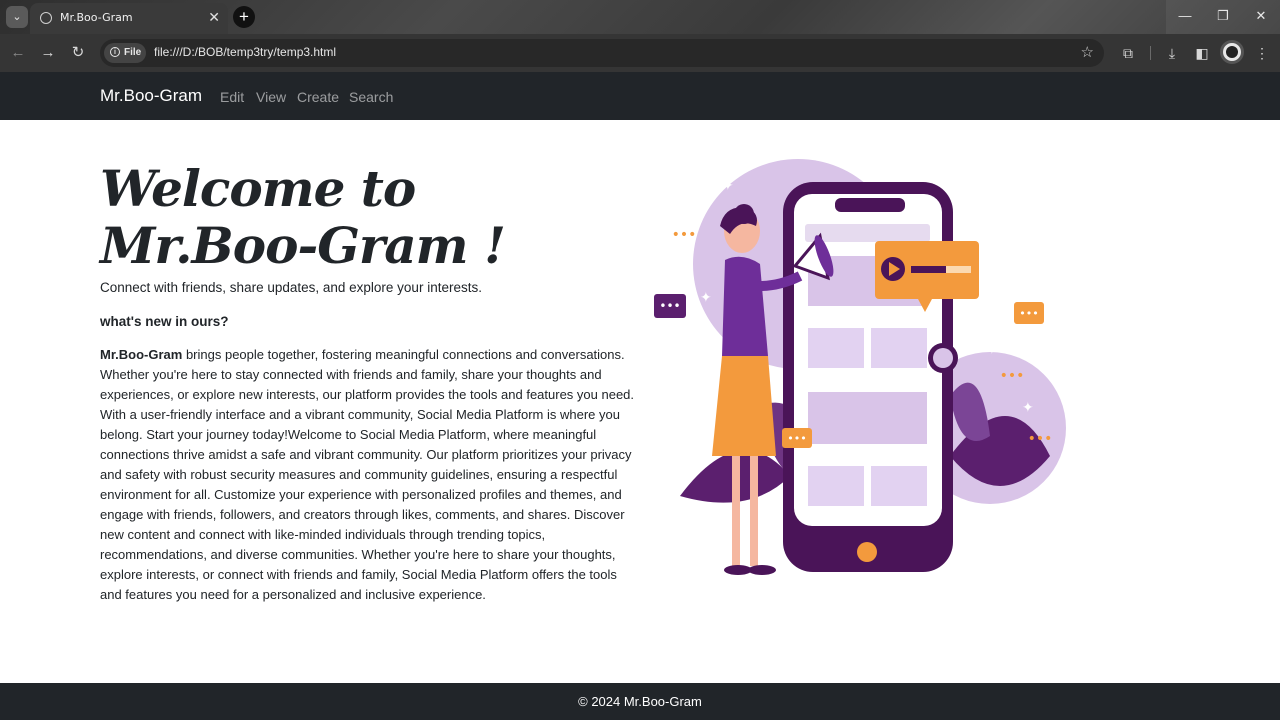  I want to click on page-title: Welcome to Mr.Boo-Gram !, so click(370, 217).